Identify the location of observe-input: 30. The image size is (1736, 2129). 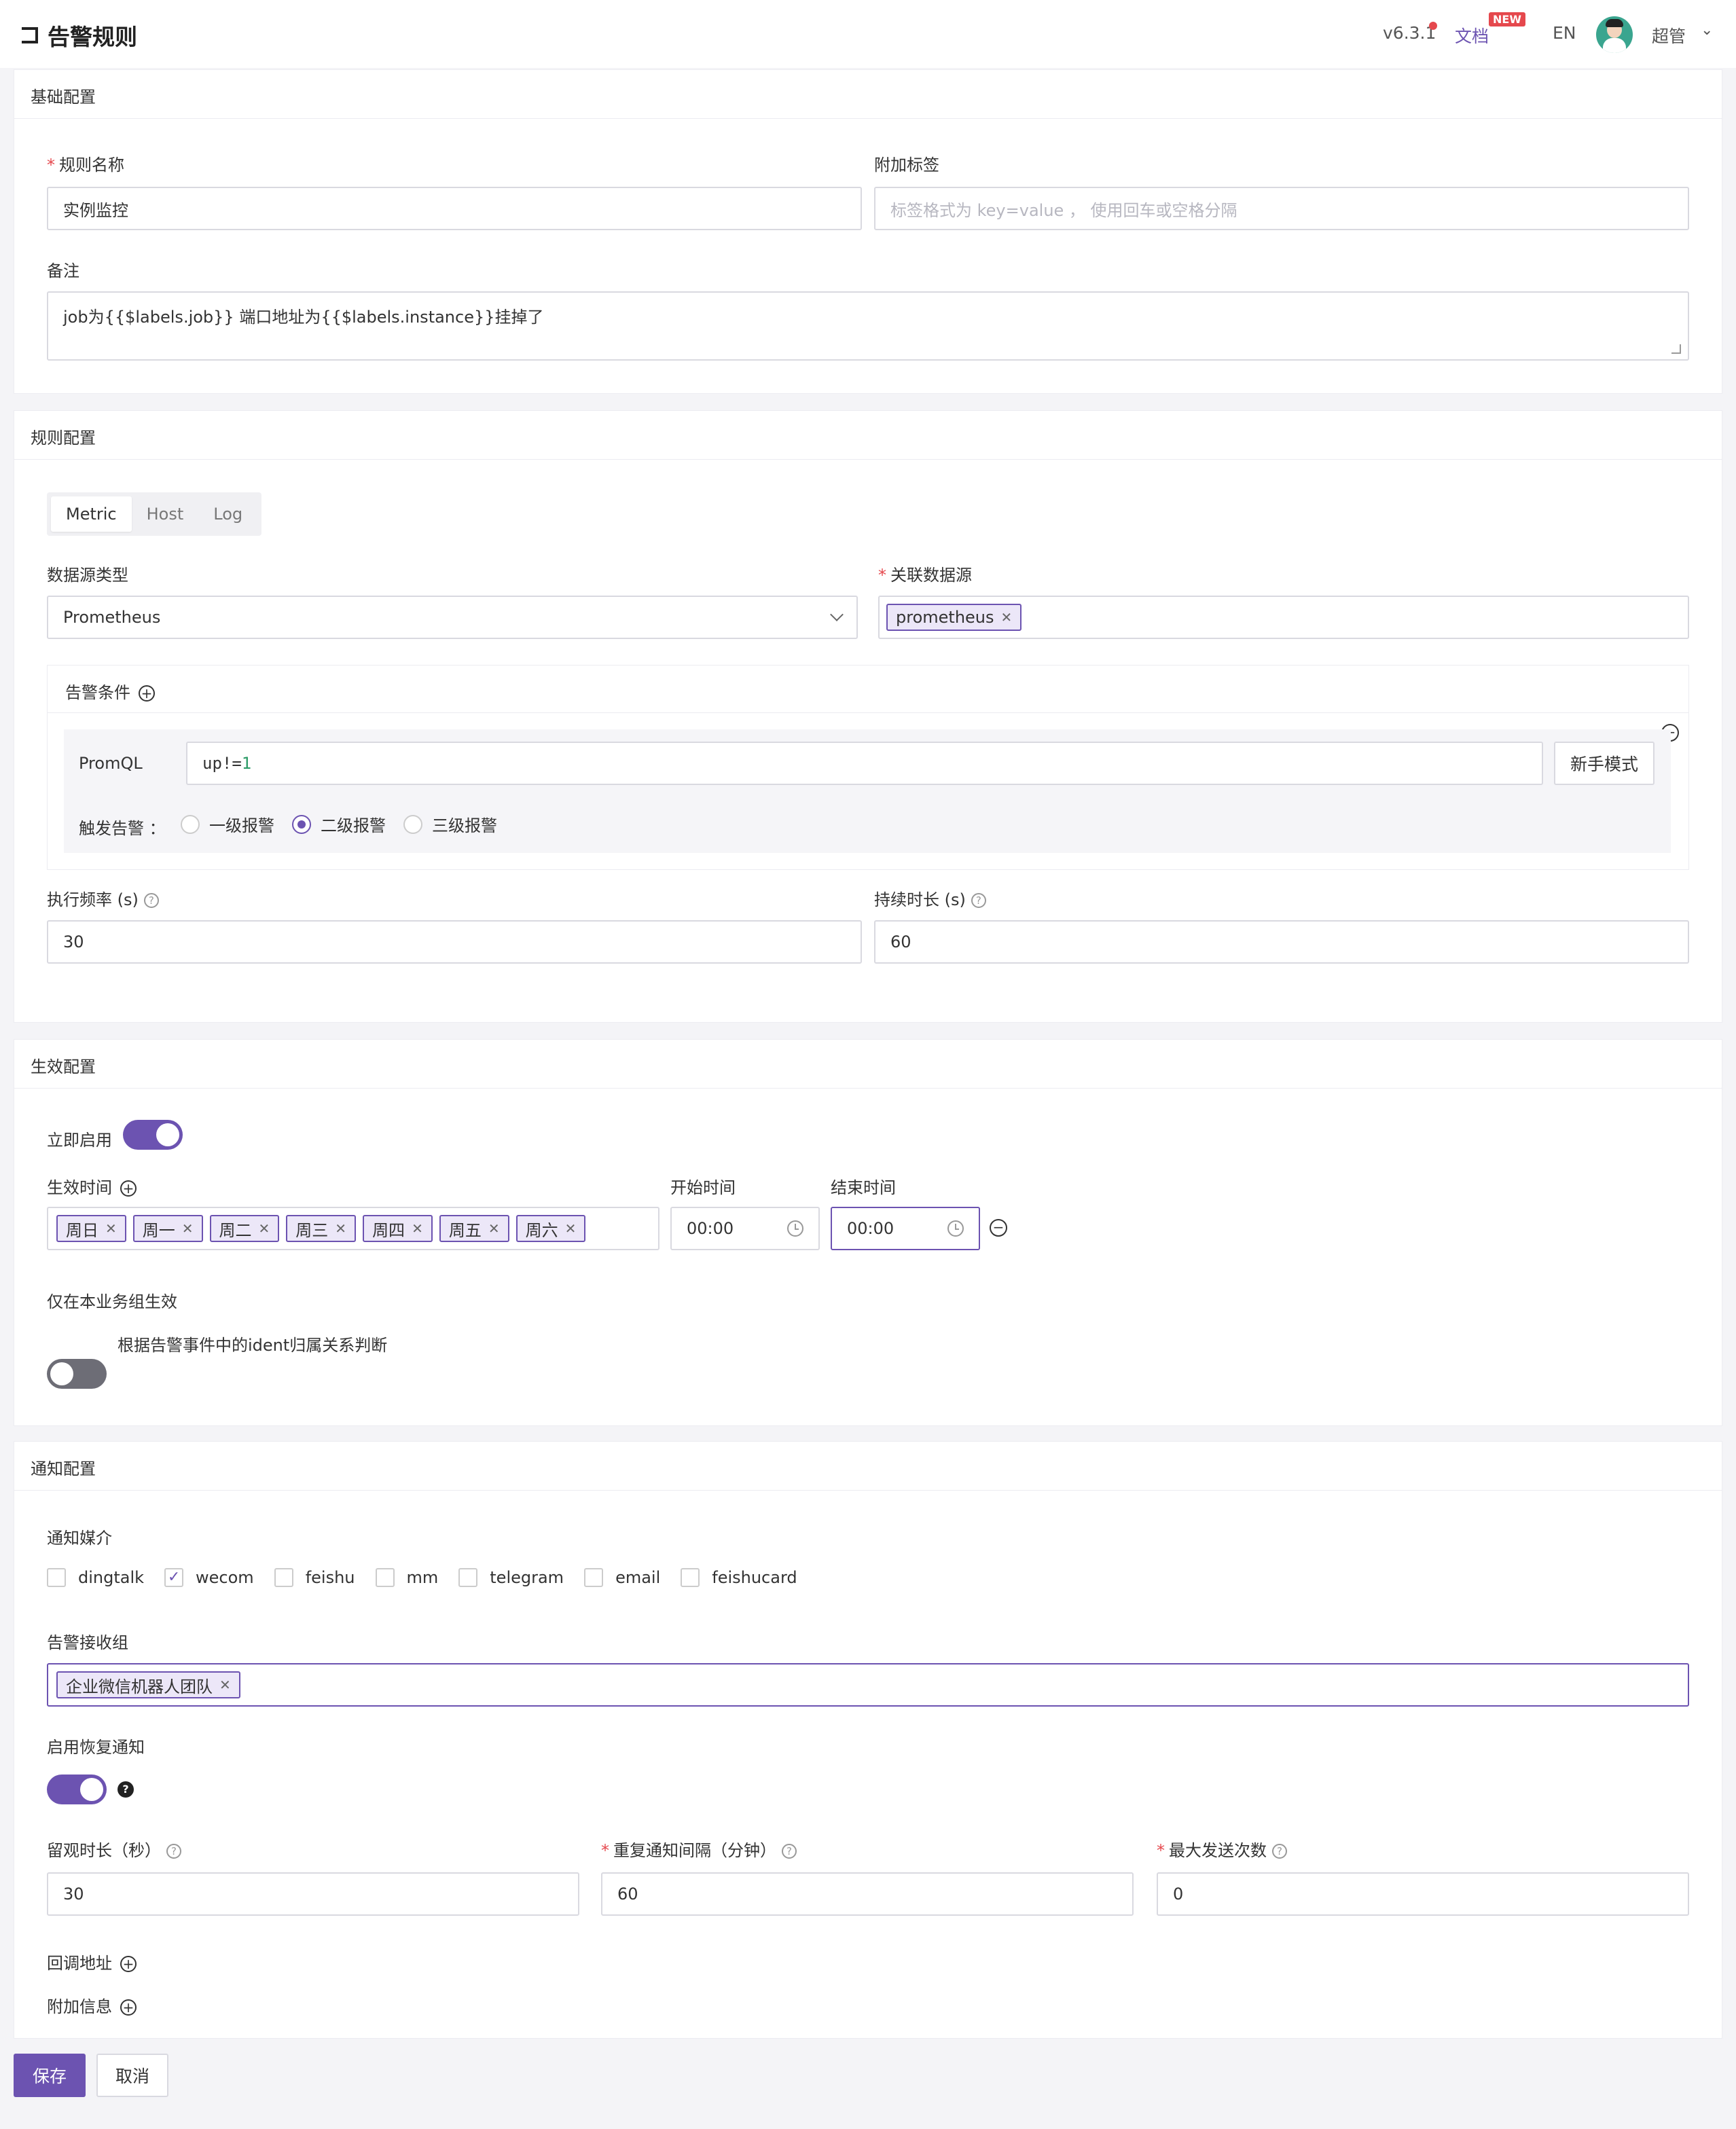
(313, 1894).